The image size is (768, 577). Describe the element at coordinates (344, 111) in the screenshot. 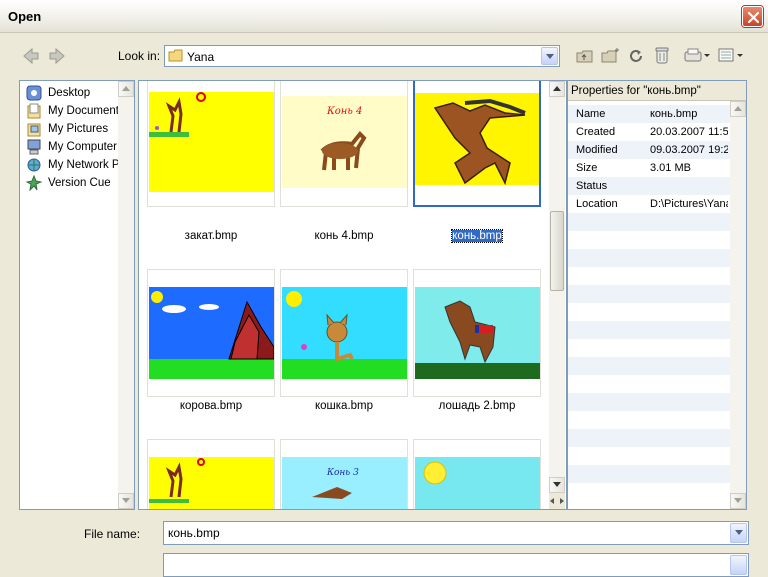

I see `thumbnail-caption: Конь 4` at that location.